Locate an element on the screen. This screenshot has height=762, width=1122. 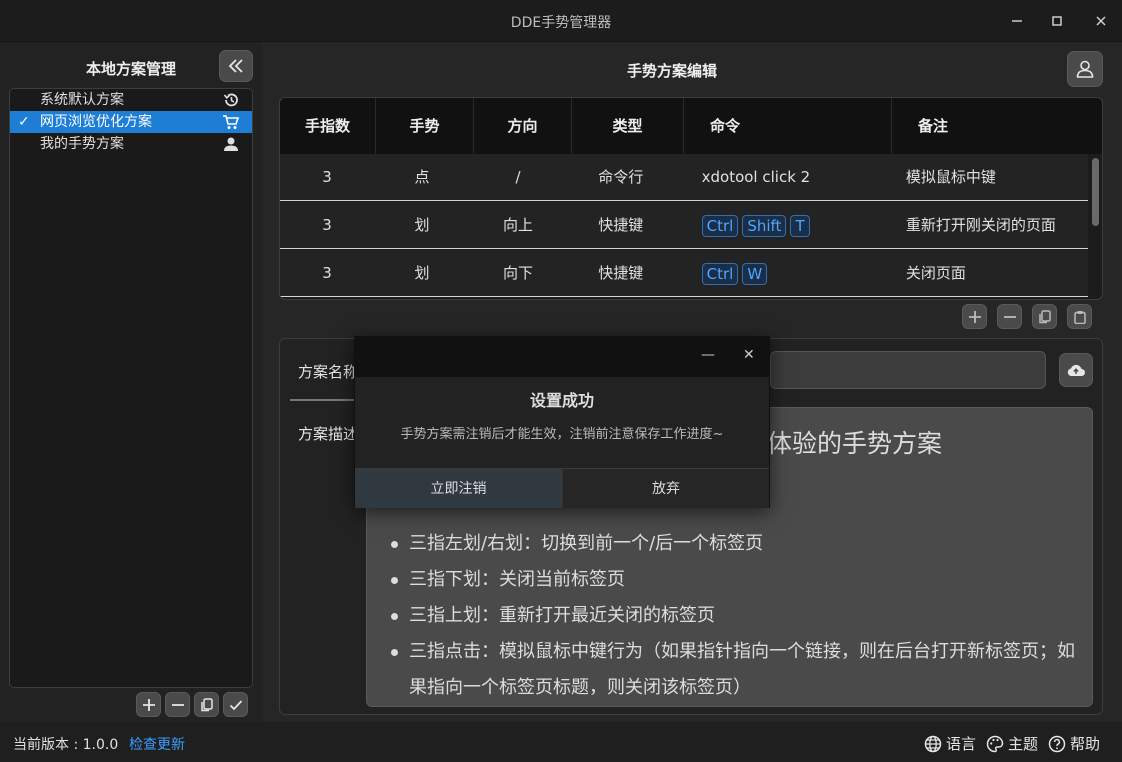
scheme-item-label: 网页浏览优化方案 is located at coordinates (96, 122).